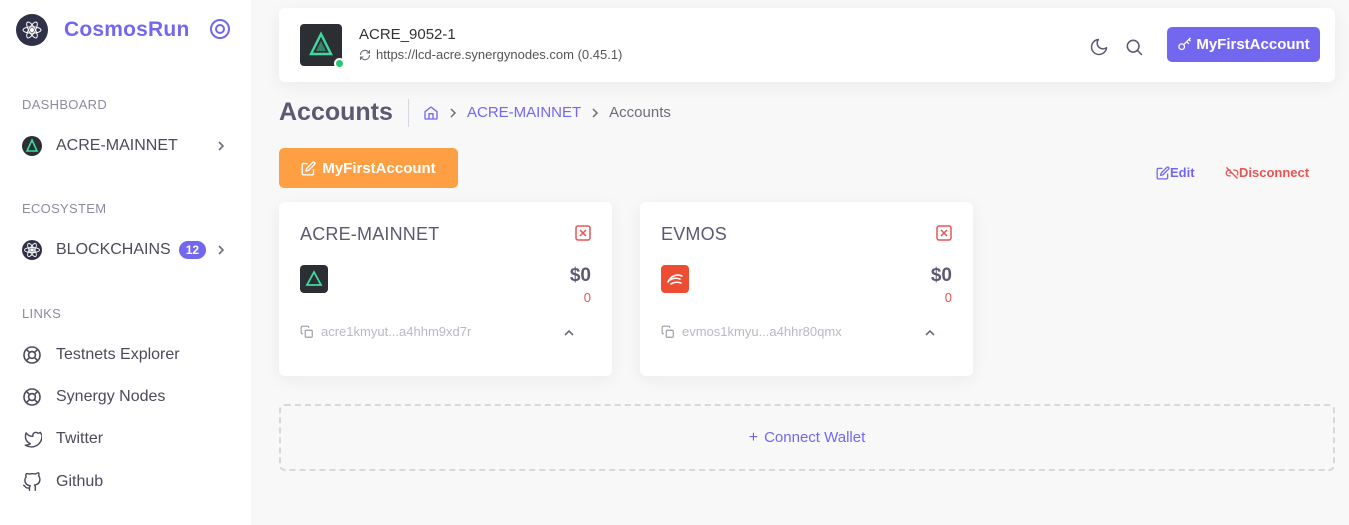  Describe the element at coordinates (396, 331) in the screenshot. I see `card-address-text: acre1kmyut...a4hhm9xd7r` at that location.